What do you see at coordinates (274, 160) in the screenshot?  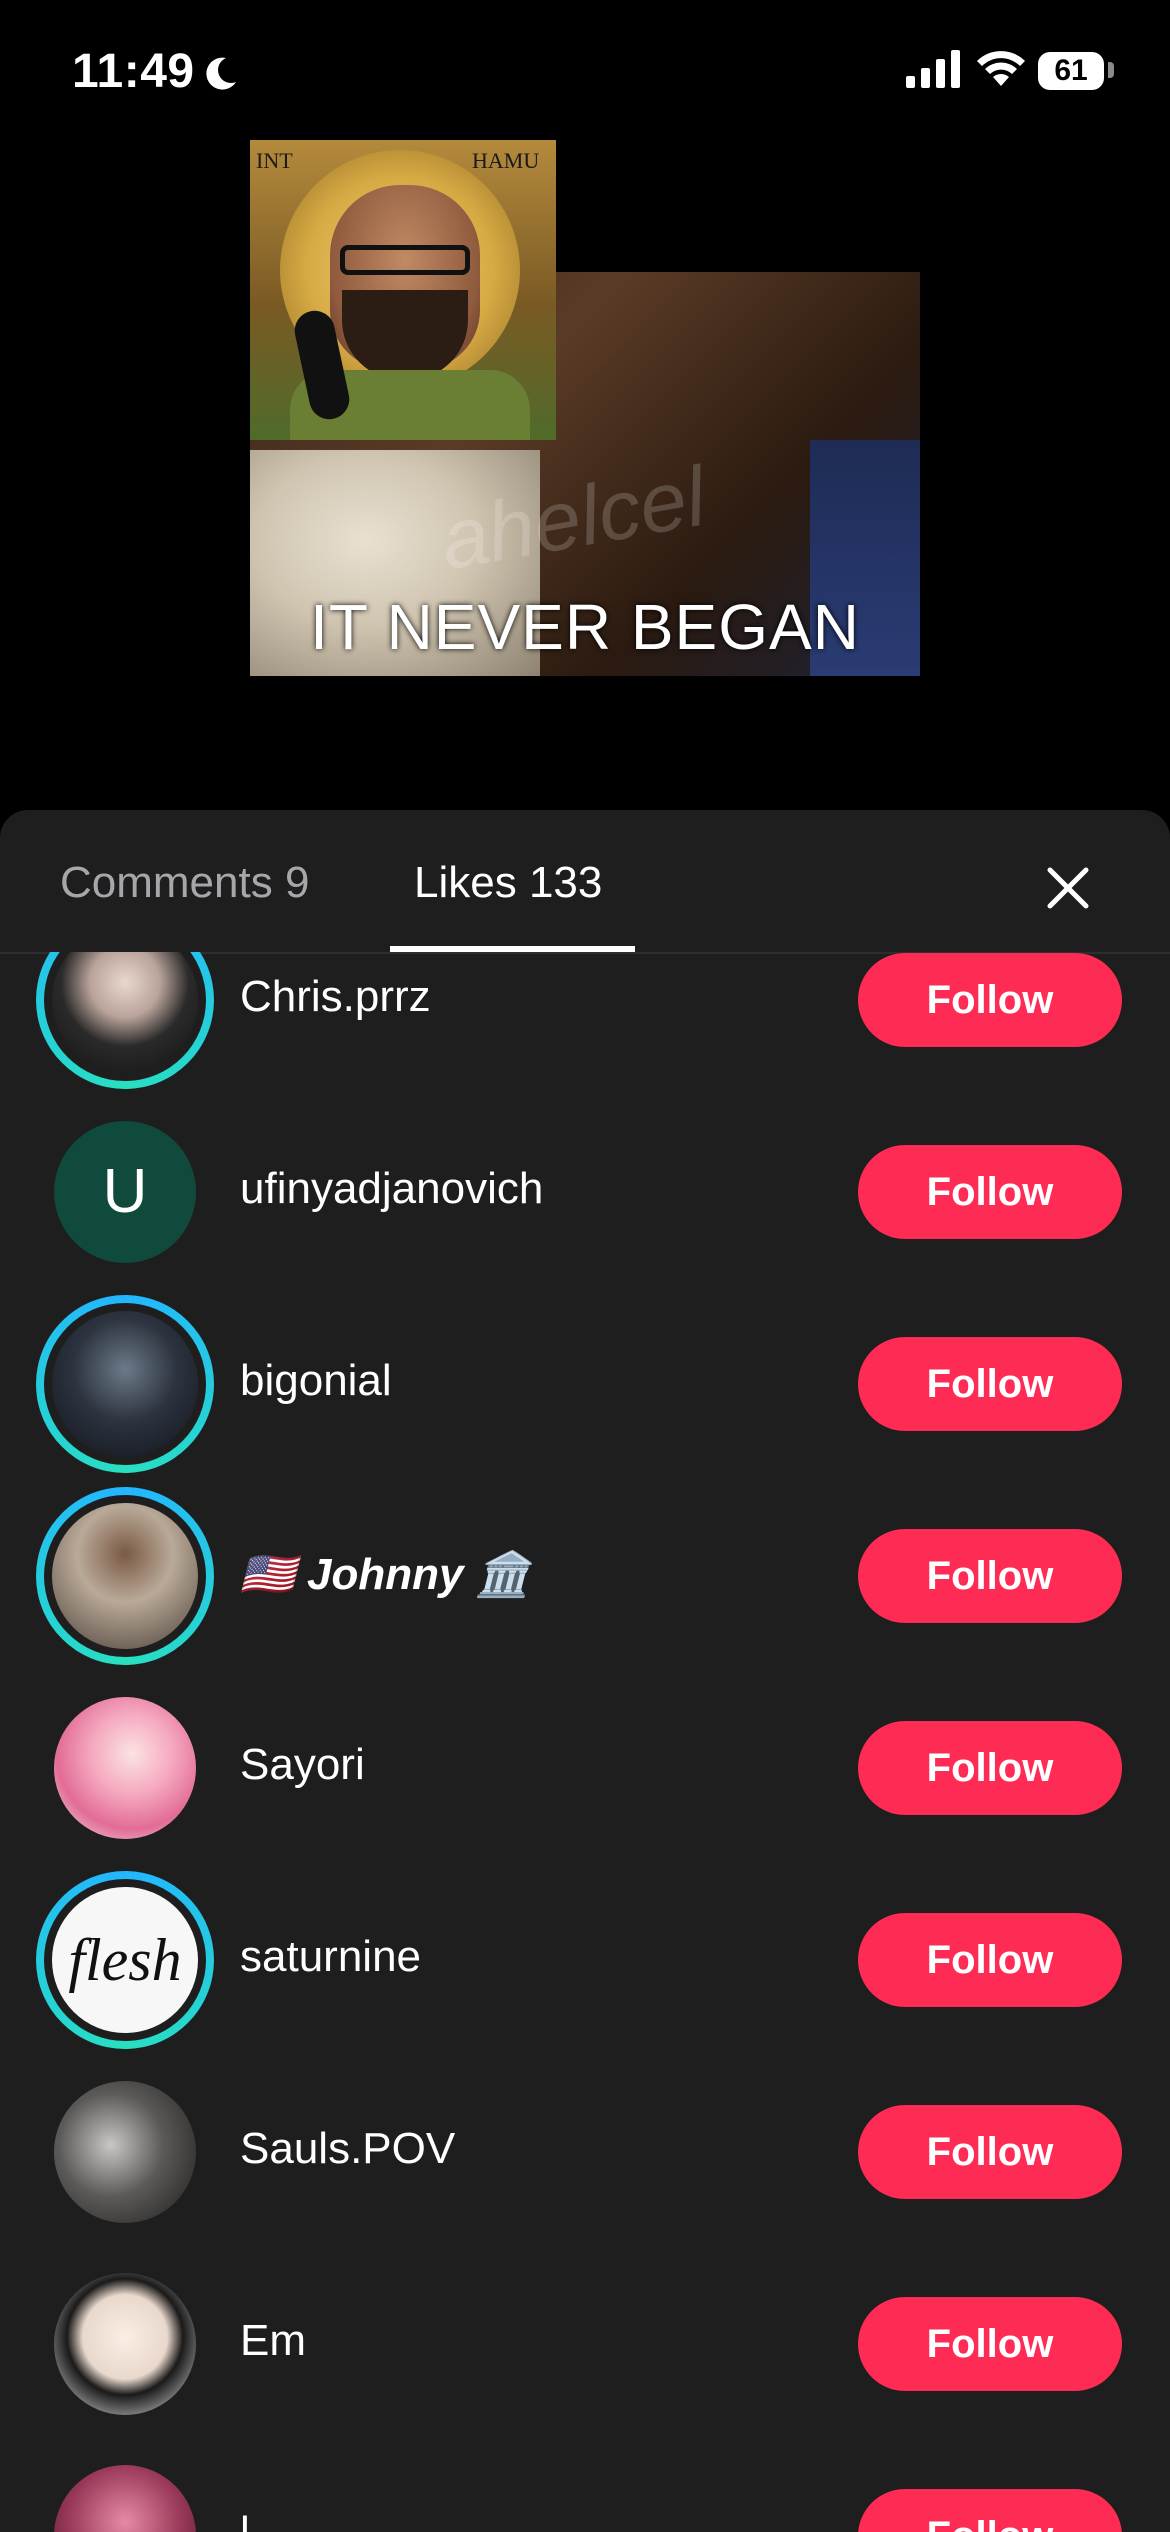 I see `saint-text-left: INT` at bounding box center [274, 160].